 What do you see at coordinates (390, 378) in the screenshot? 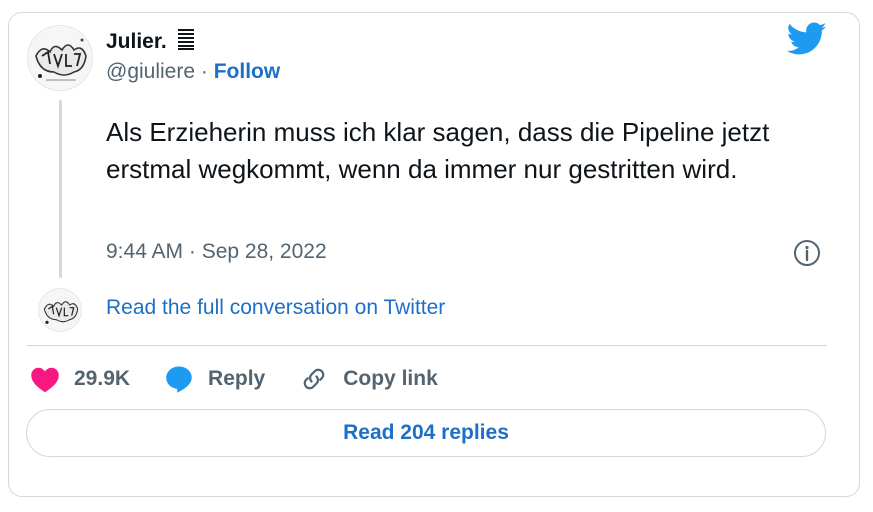
I see `copy-link-label: Copy link` at bounding box center [390, 378].